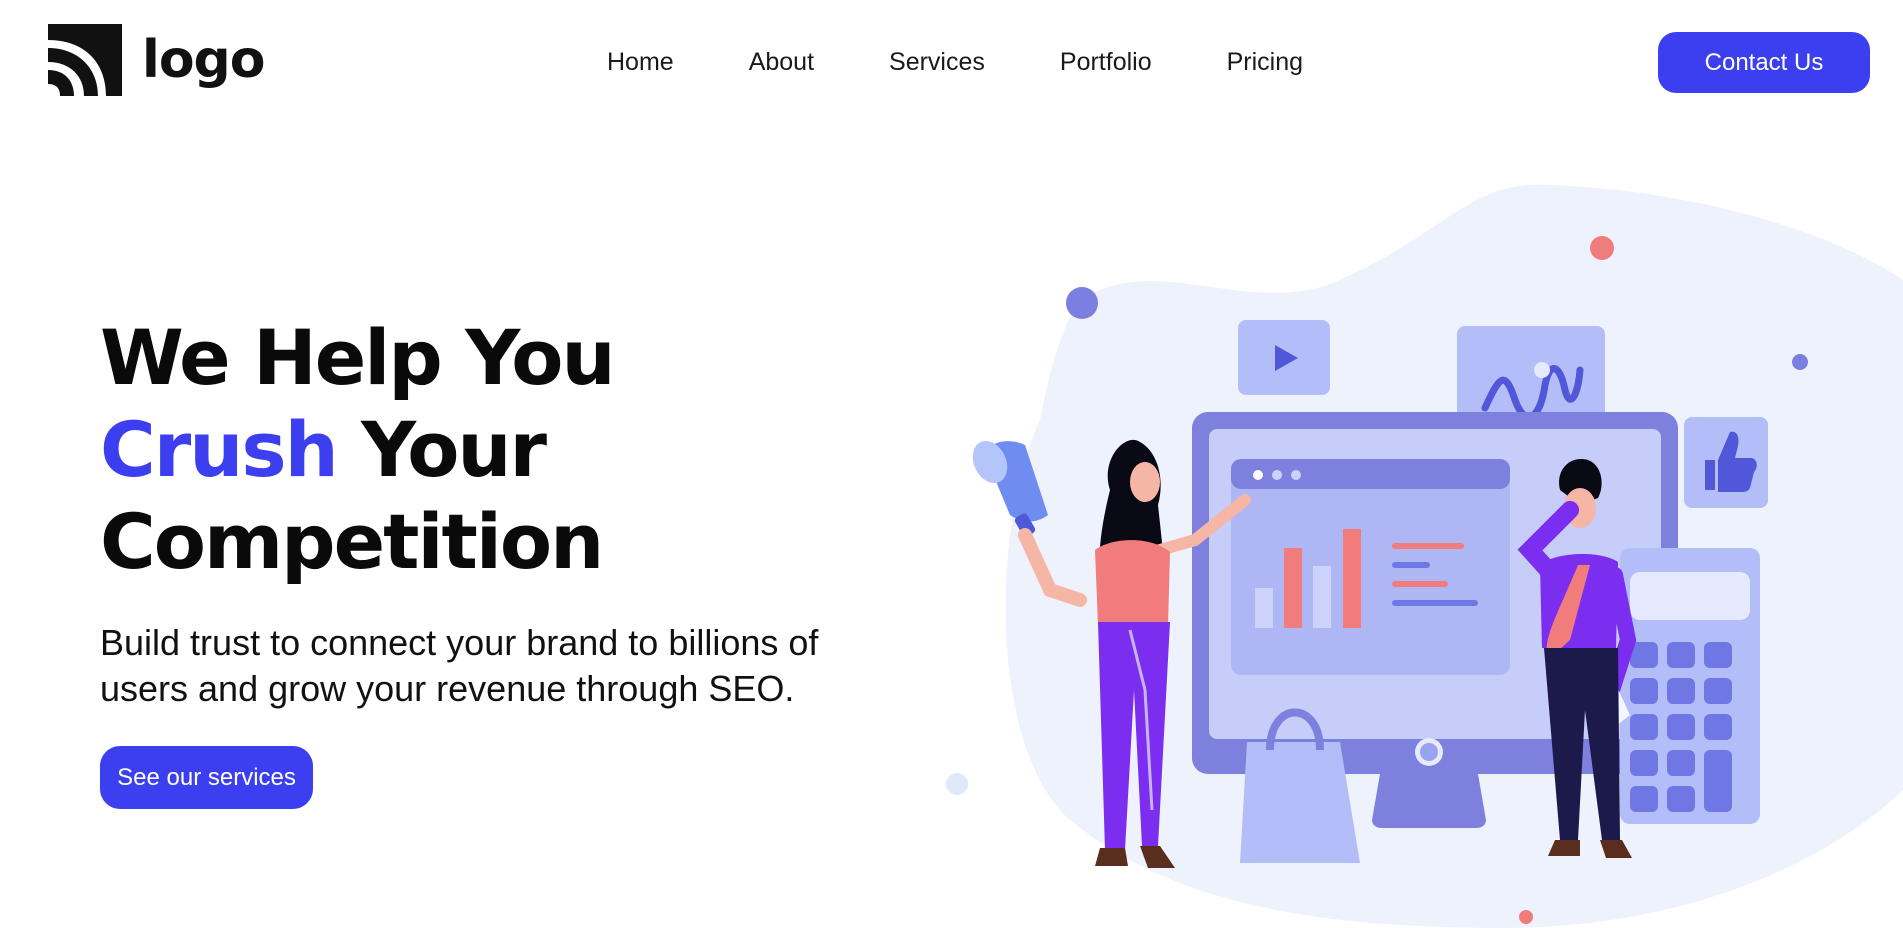  Describe the element at coordinates (447, 688) in the screenshot. I see `hero-subtitle-line2: users and grow your revenue through SEO.` at that location.